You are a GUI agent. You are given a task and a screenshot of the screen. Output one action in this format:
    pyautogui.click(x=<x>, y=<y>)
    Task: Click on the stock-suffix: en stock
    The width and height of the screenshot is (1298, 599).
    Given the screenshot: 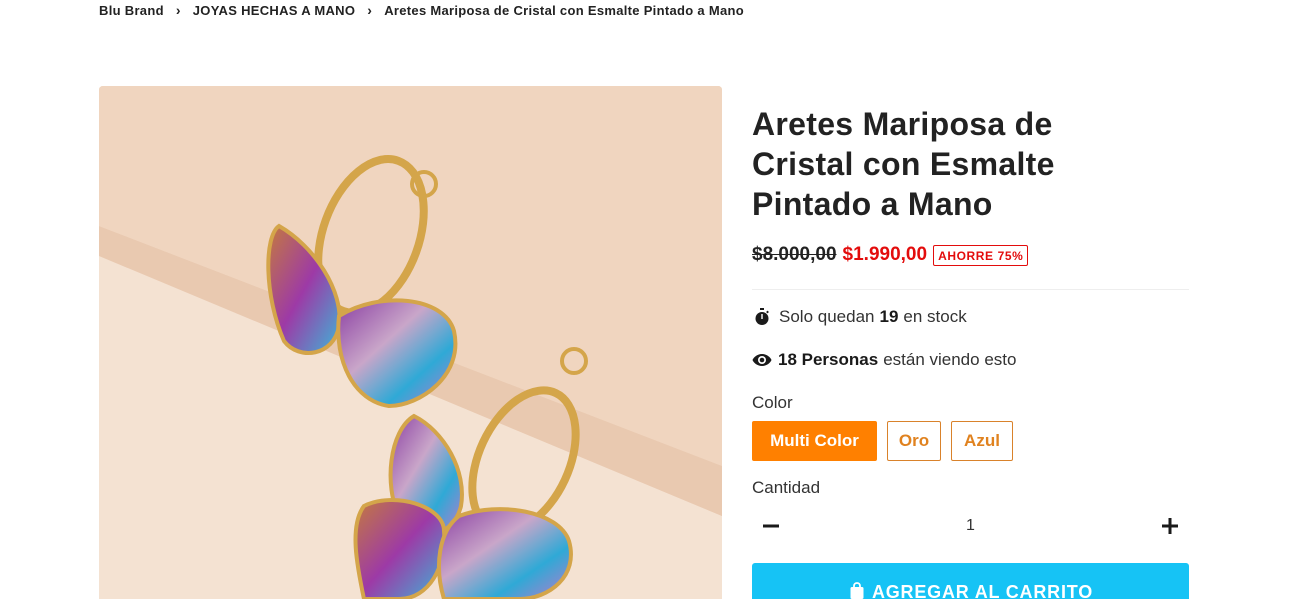 What is the action you would take?
    pyautogui.click(x=935, y=316)
    